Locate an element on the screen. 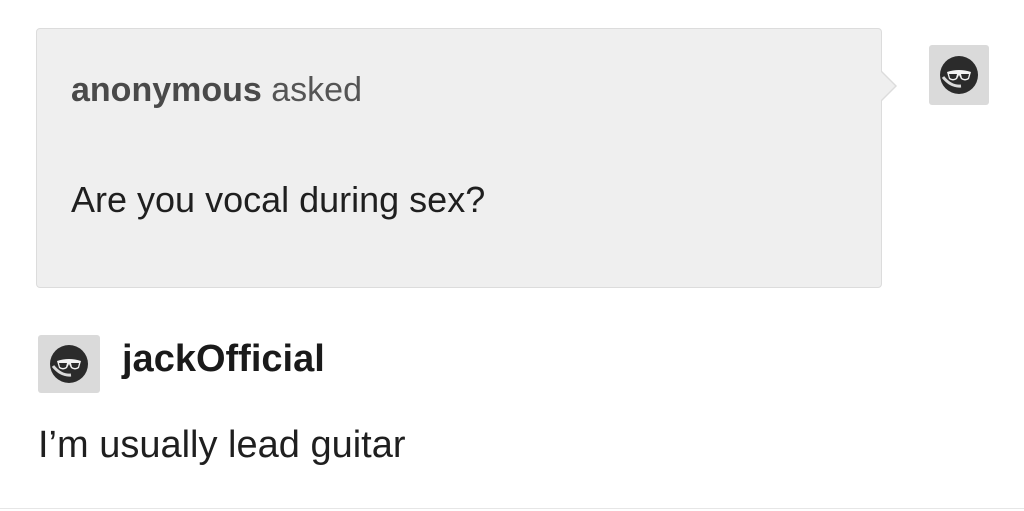 Image resolution: width=1024 pixels, height=511 pixels. asked-label: asked is located at coordinates (311, 90).